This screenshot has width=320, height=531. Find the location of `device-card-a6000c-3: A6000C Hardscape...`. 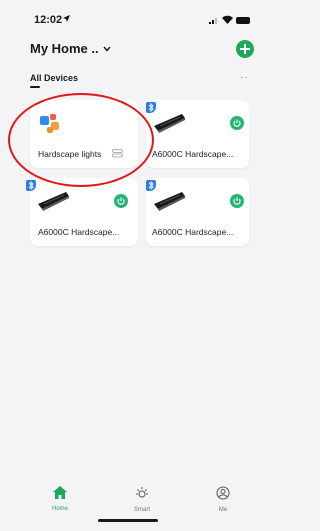

device-card-a6000c-3: A6000C Hardscape... is located at coordinates (197, 212).